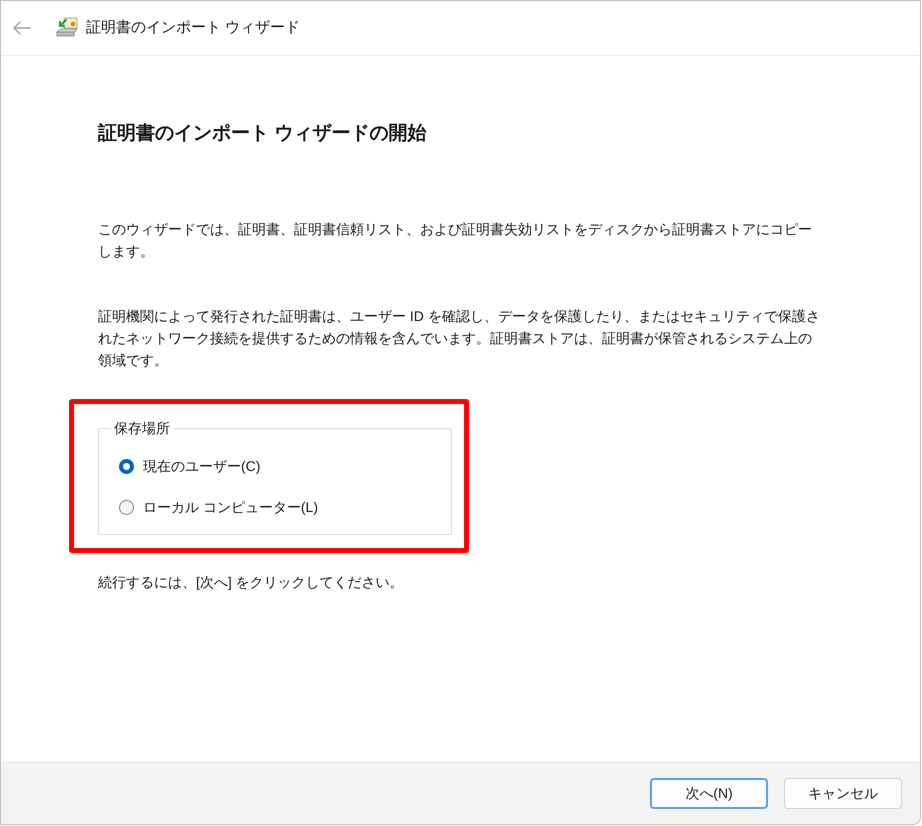 This screenshot has width=922, height=826. I want to click on radio-label: ローカル コンピューター(L), so click(230, 507).